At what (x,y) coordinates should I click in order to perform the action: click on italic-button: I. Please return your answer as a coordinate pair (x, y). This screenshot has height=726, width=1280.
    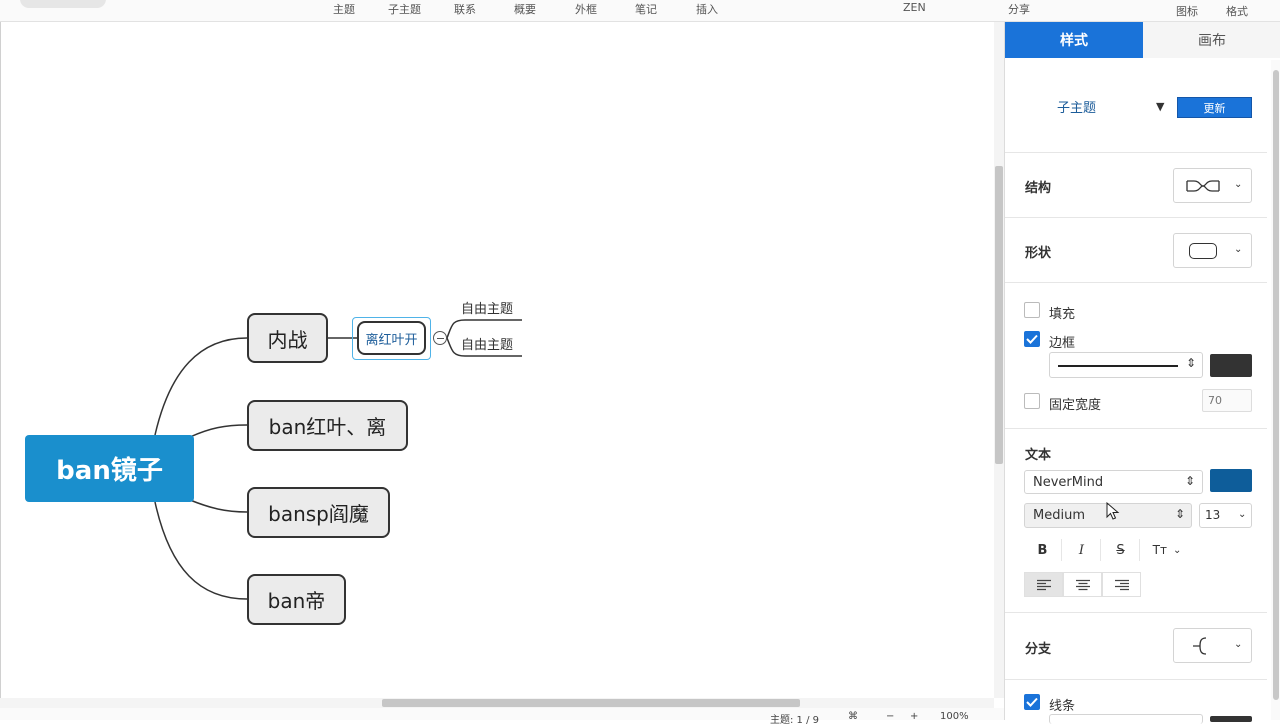
    Looking at the image, I should click on (1082, 550).